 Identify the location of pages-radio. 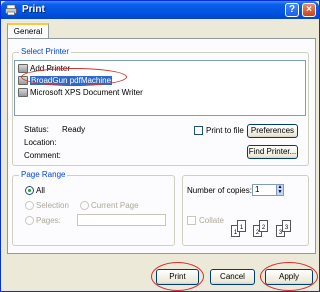
(29, 220).